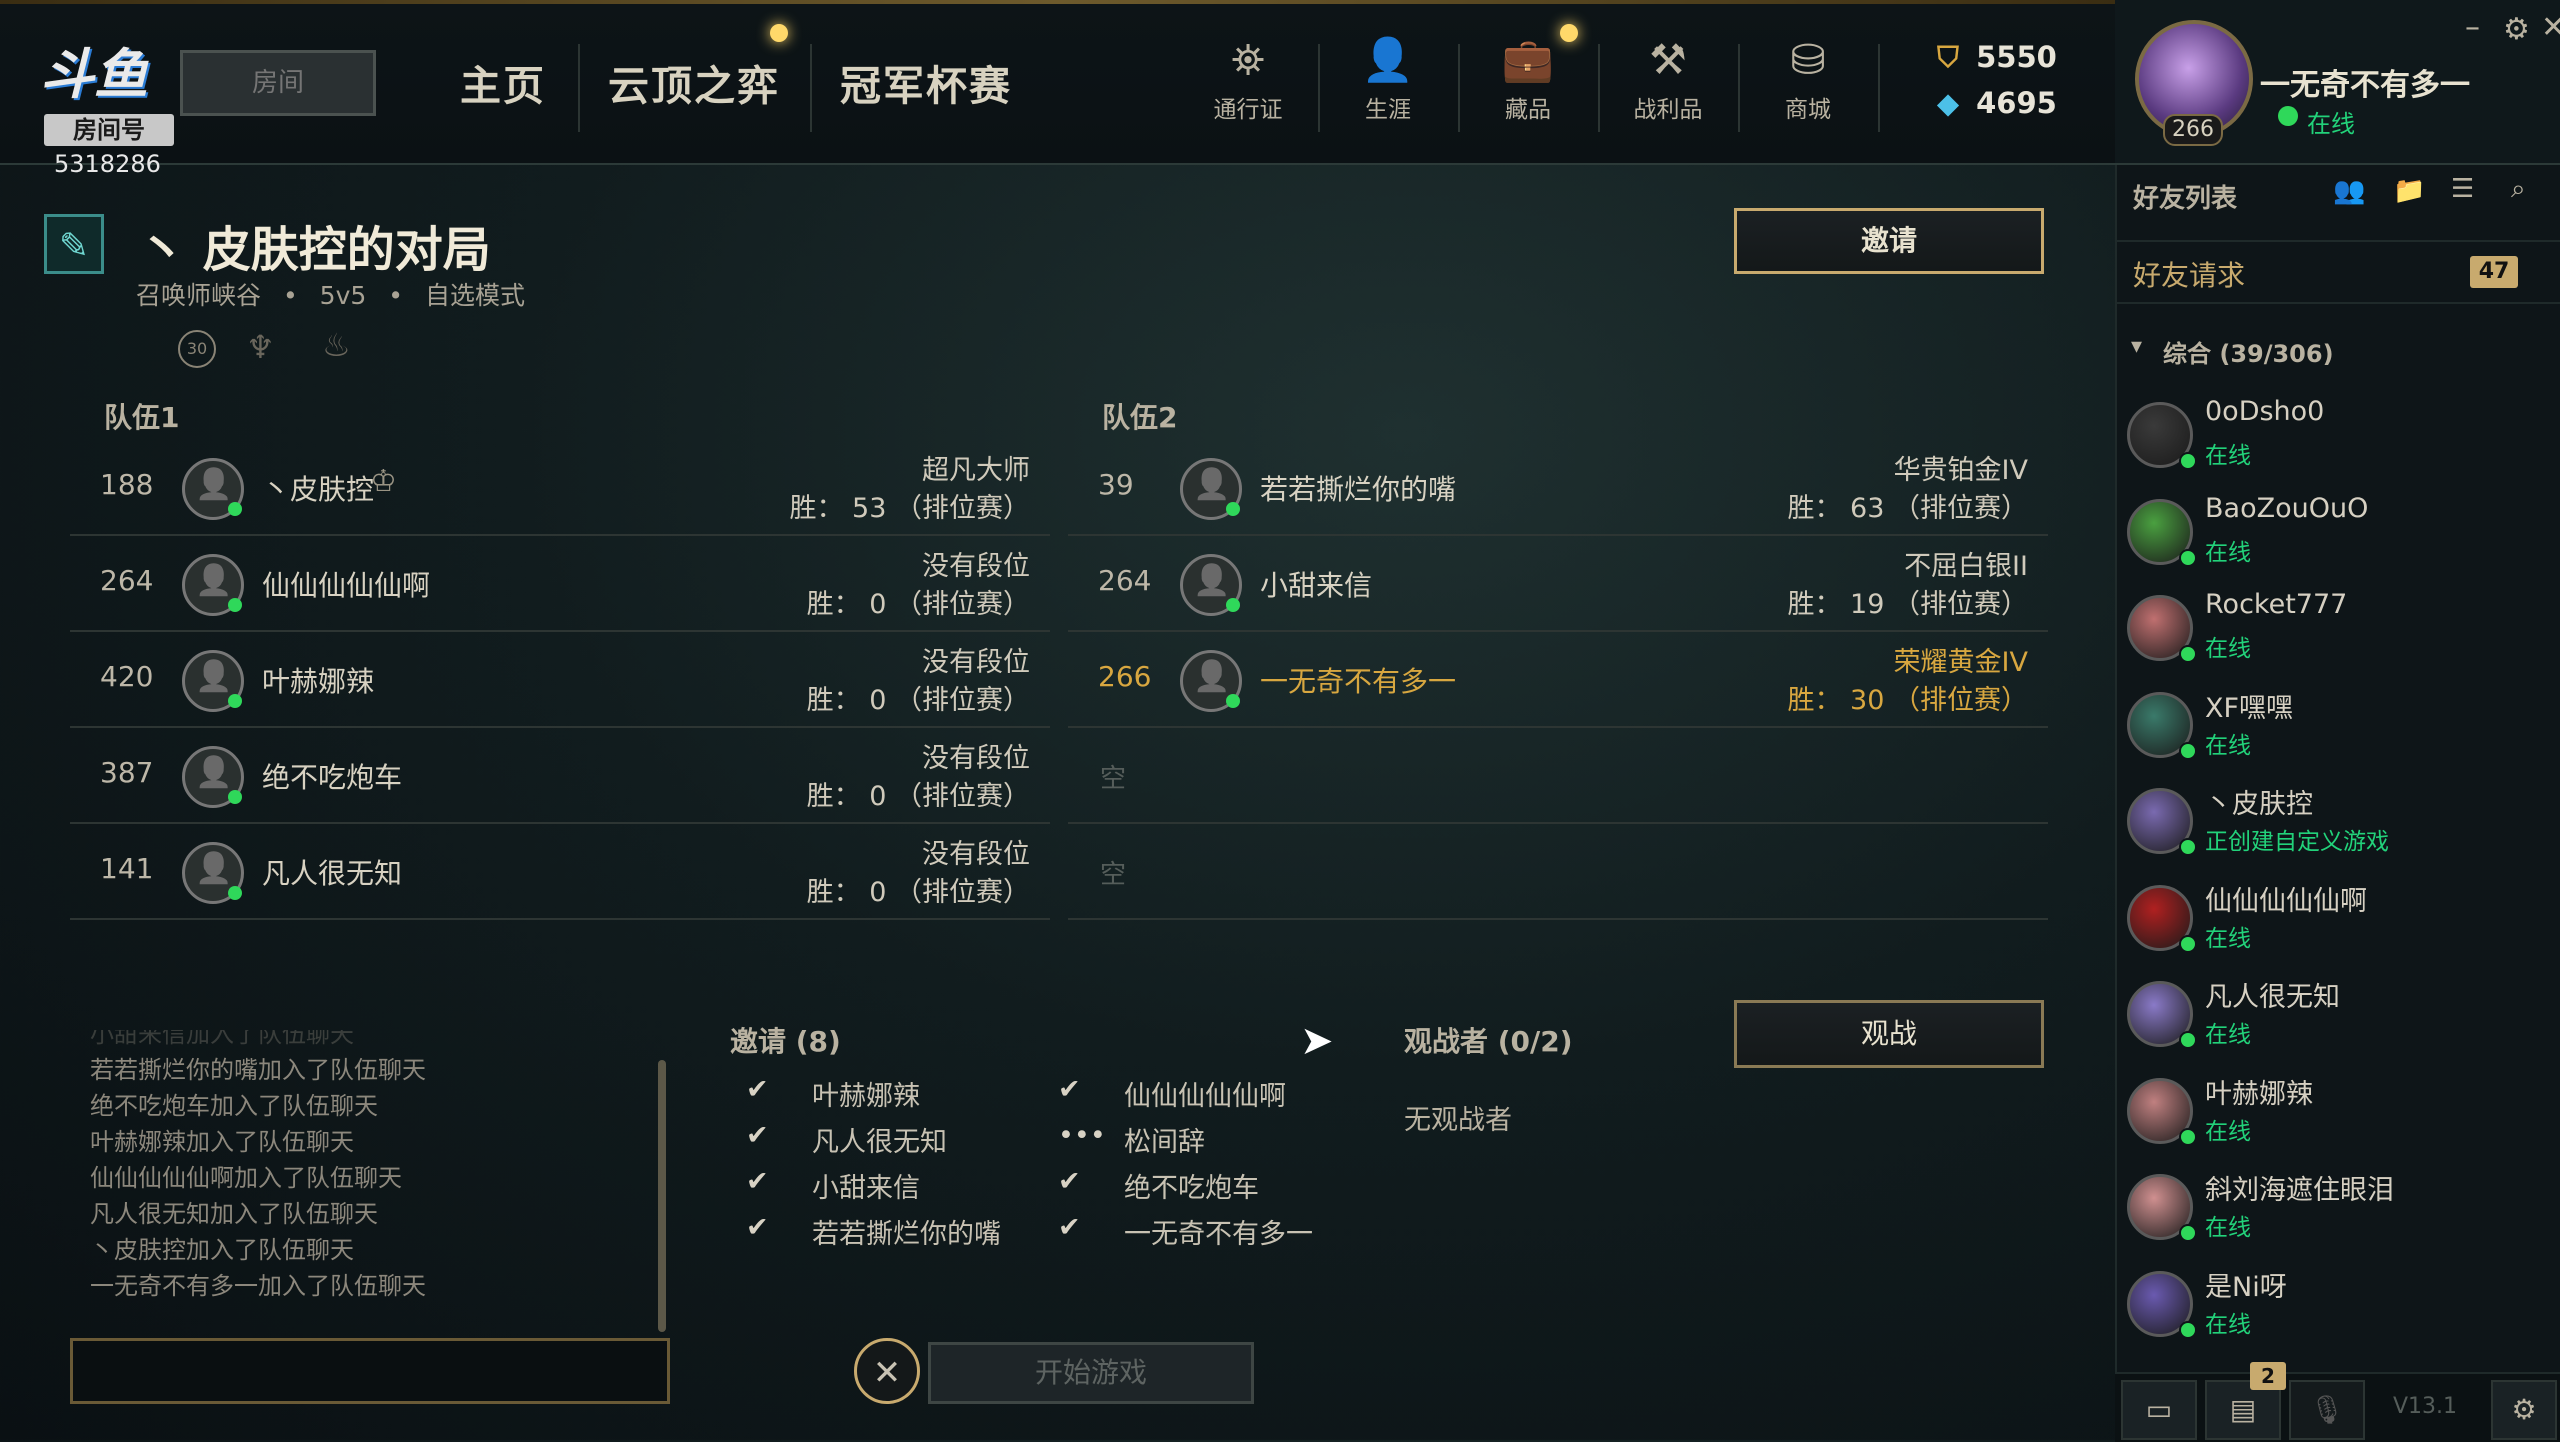  What do you see at coordinates (1993, 57) in the screenshot?
I see `blue-essence: ⛉ 5550` at bounding box center [1993, 57].